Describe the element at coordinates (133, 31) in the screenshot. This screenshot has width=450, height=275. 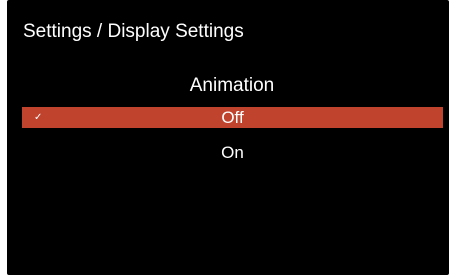
I see `page-title: Settings / Display Settings` at that location.